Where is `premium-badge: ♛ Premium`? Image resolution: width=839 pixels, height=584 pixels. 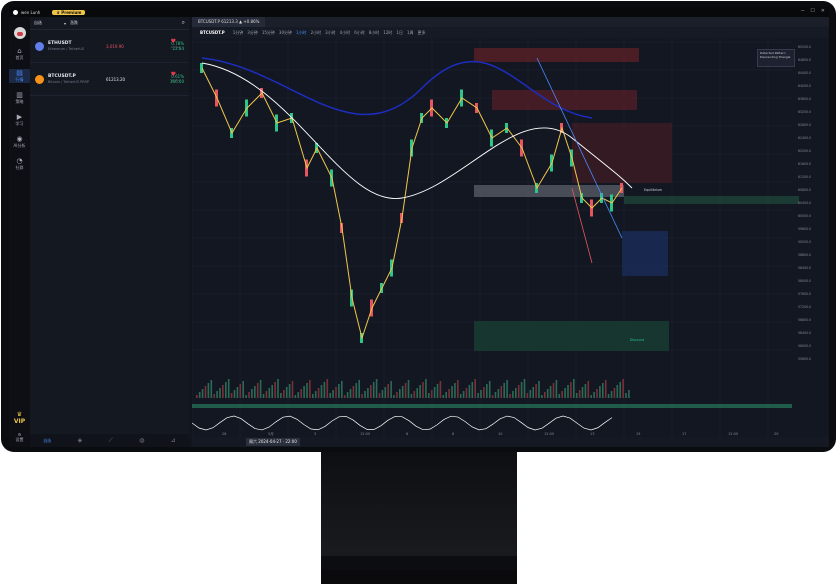 premium-badge: ♛ Premium is located at coordinates (69, 12).